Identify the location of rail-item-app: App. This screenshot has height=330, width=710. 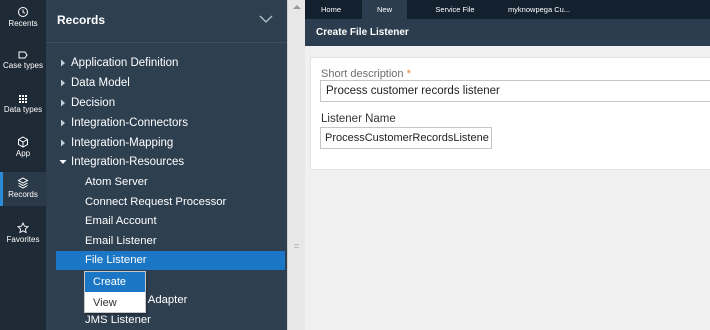
(23, 149).